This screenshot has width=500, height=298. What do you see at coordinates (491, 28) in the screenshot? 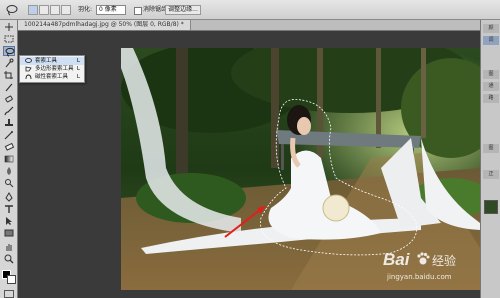
I see `color-panel-tab: 颜` at bounding box center [491, 28].